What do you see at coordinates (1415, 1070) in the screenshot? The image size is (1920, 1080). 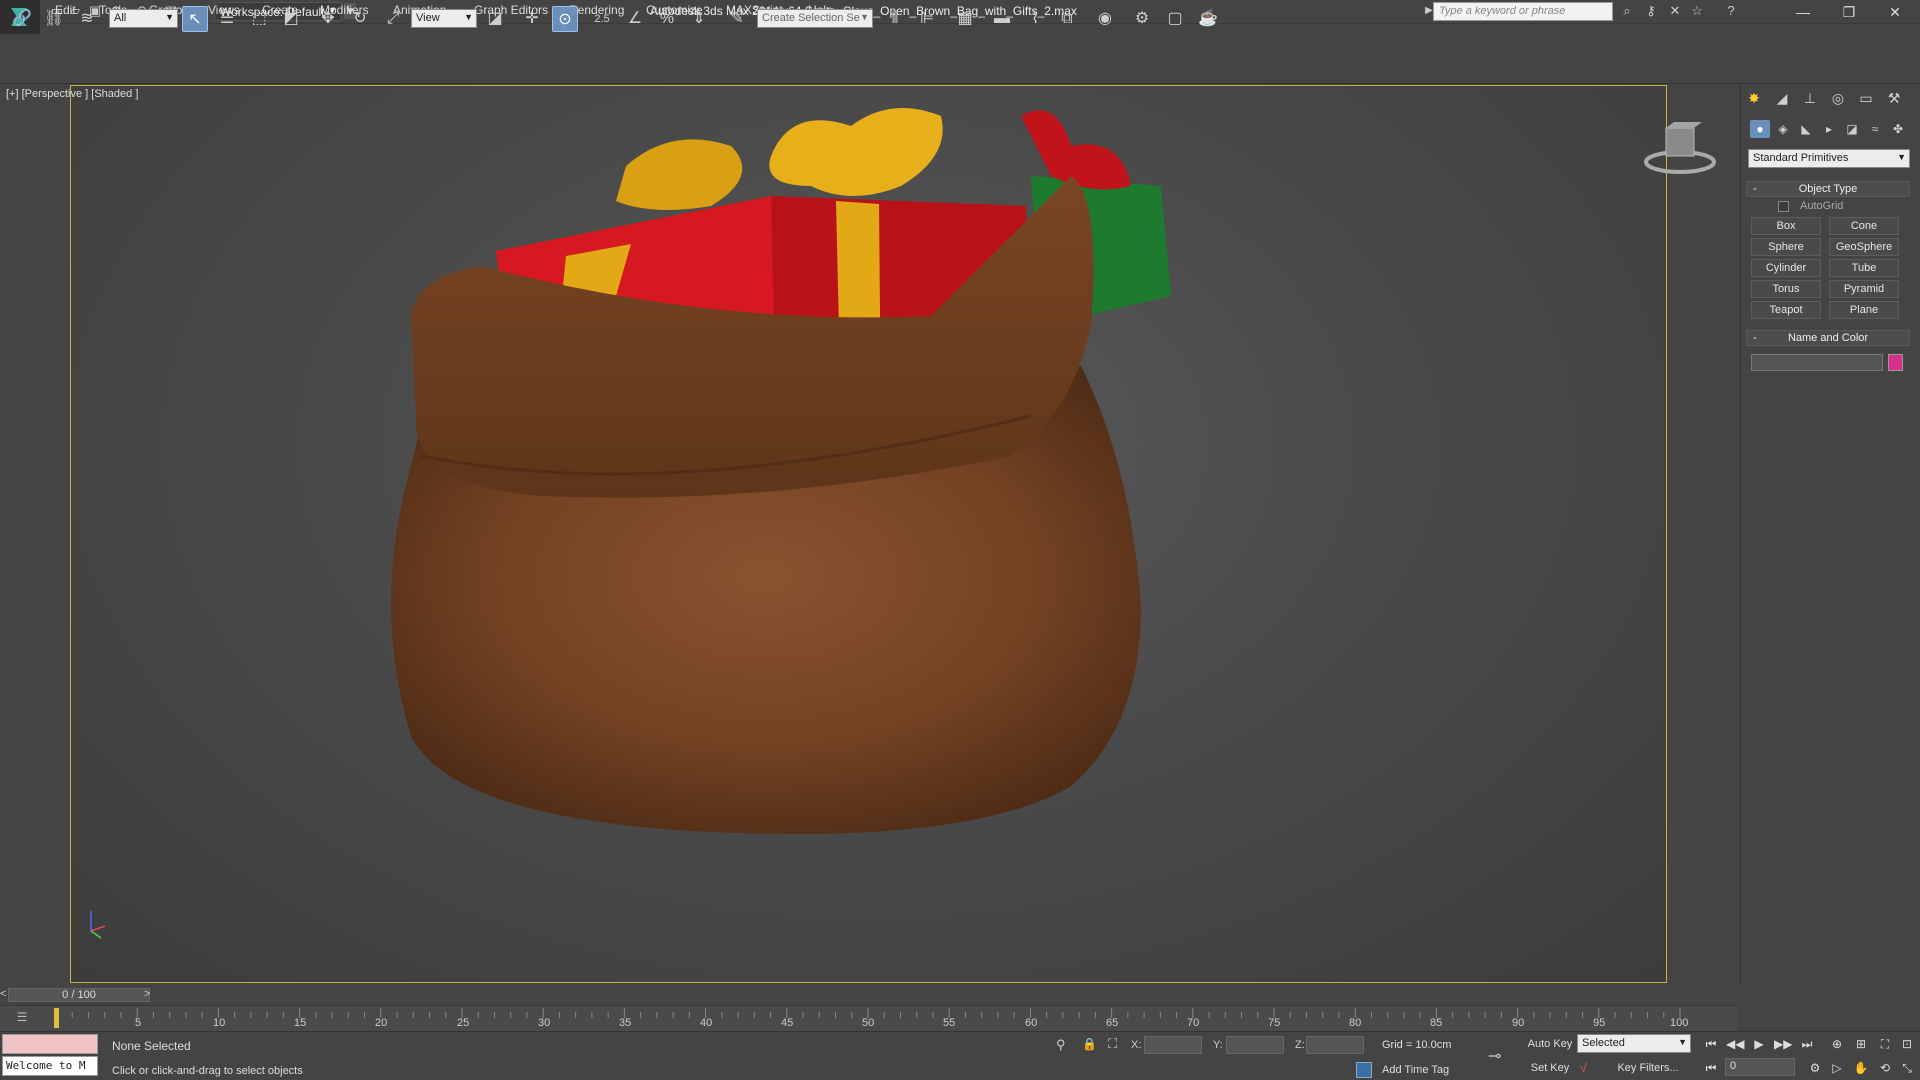 I see `add-time-tag-button: Add Time Tag` at bounding box center [1415, 1070].